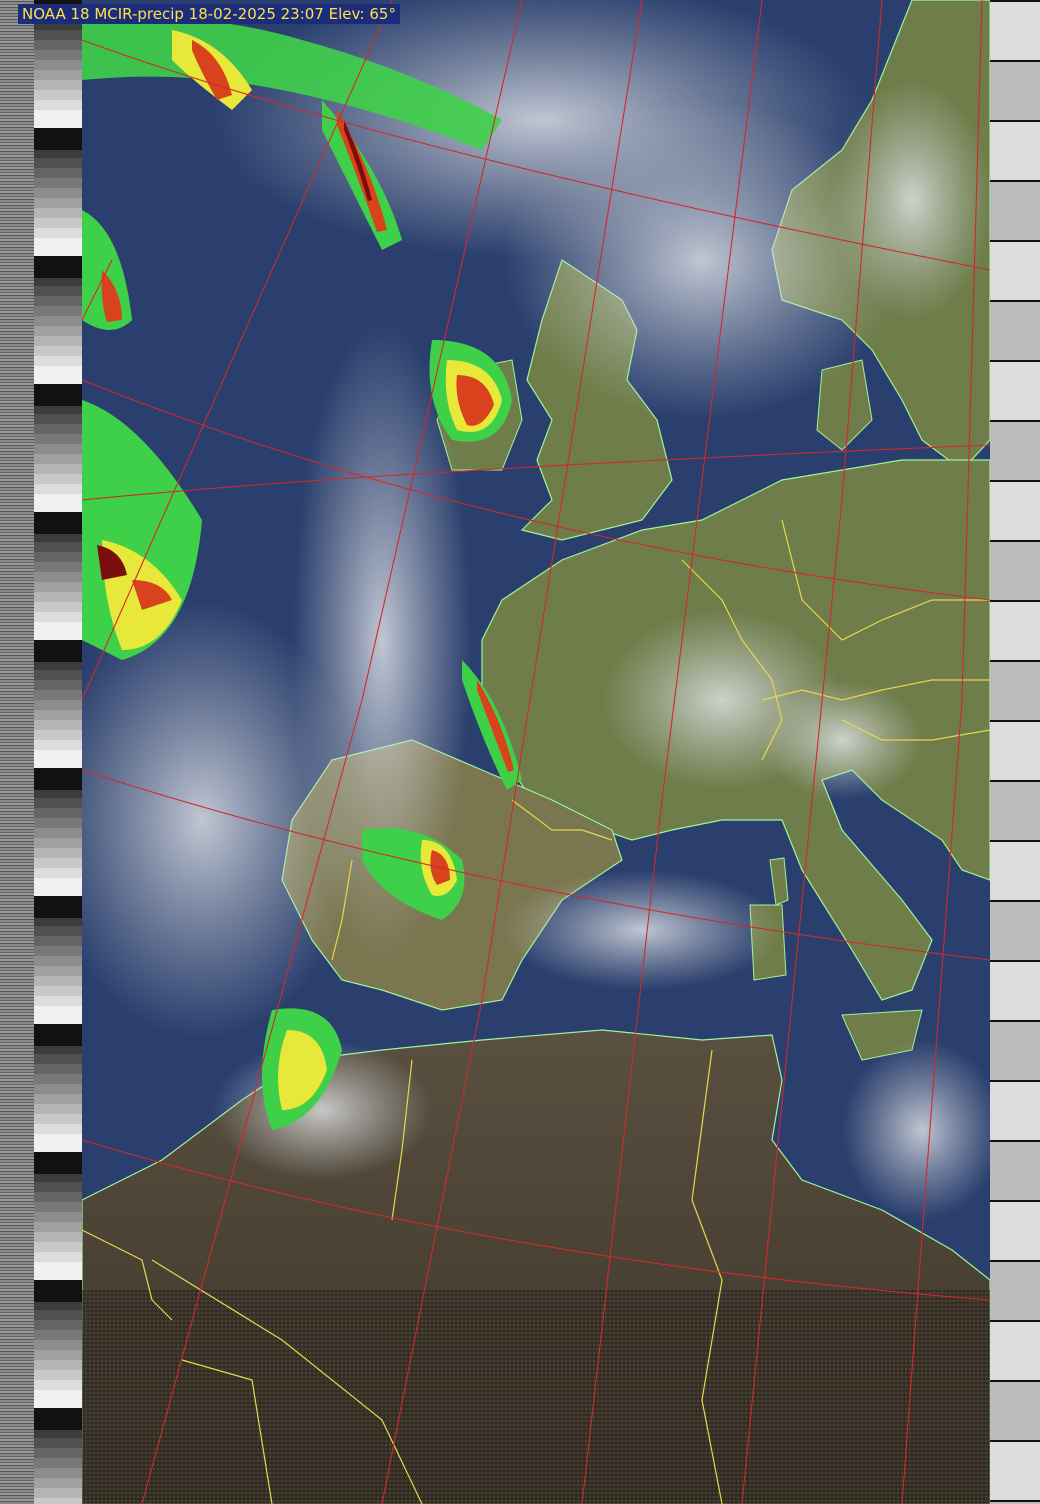 The width and height of the screenshot is (1040, 1504). I want to click on calibration-wedges, so click(58, 752).